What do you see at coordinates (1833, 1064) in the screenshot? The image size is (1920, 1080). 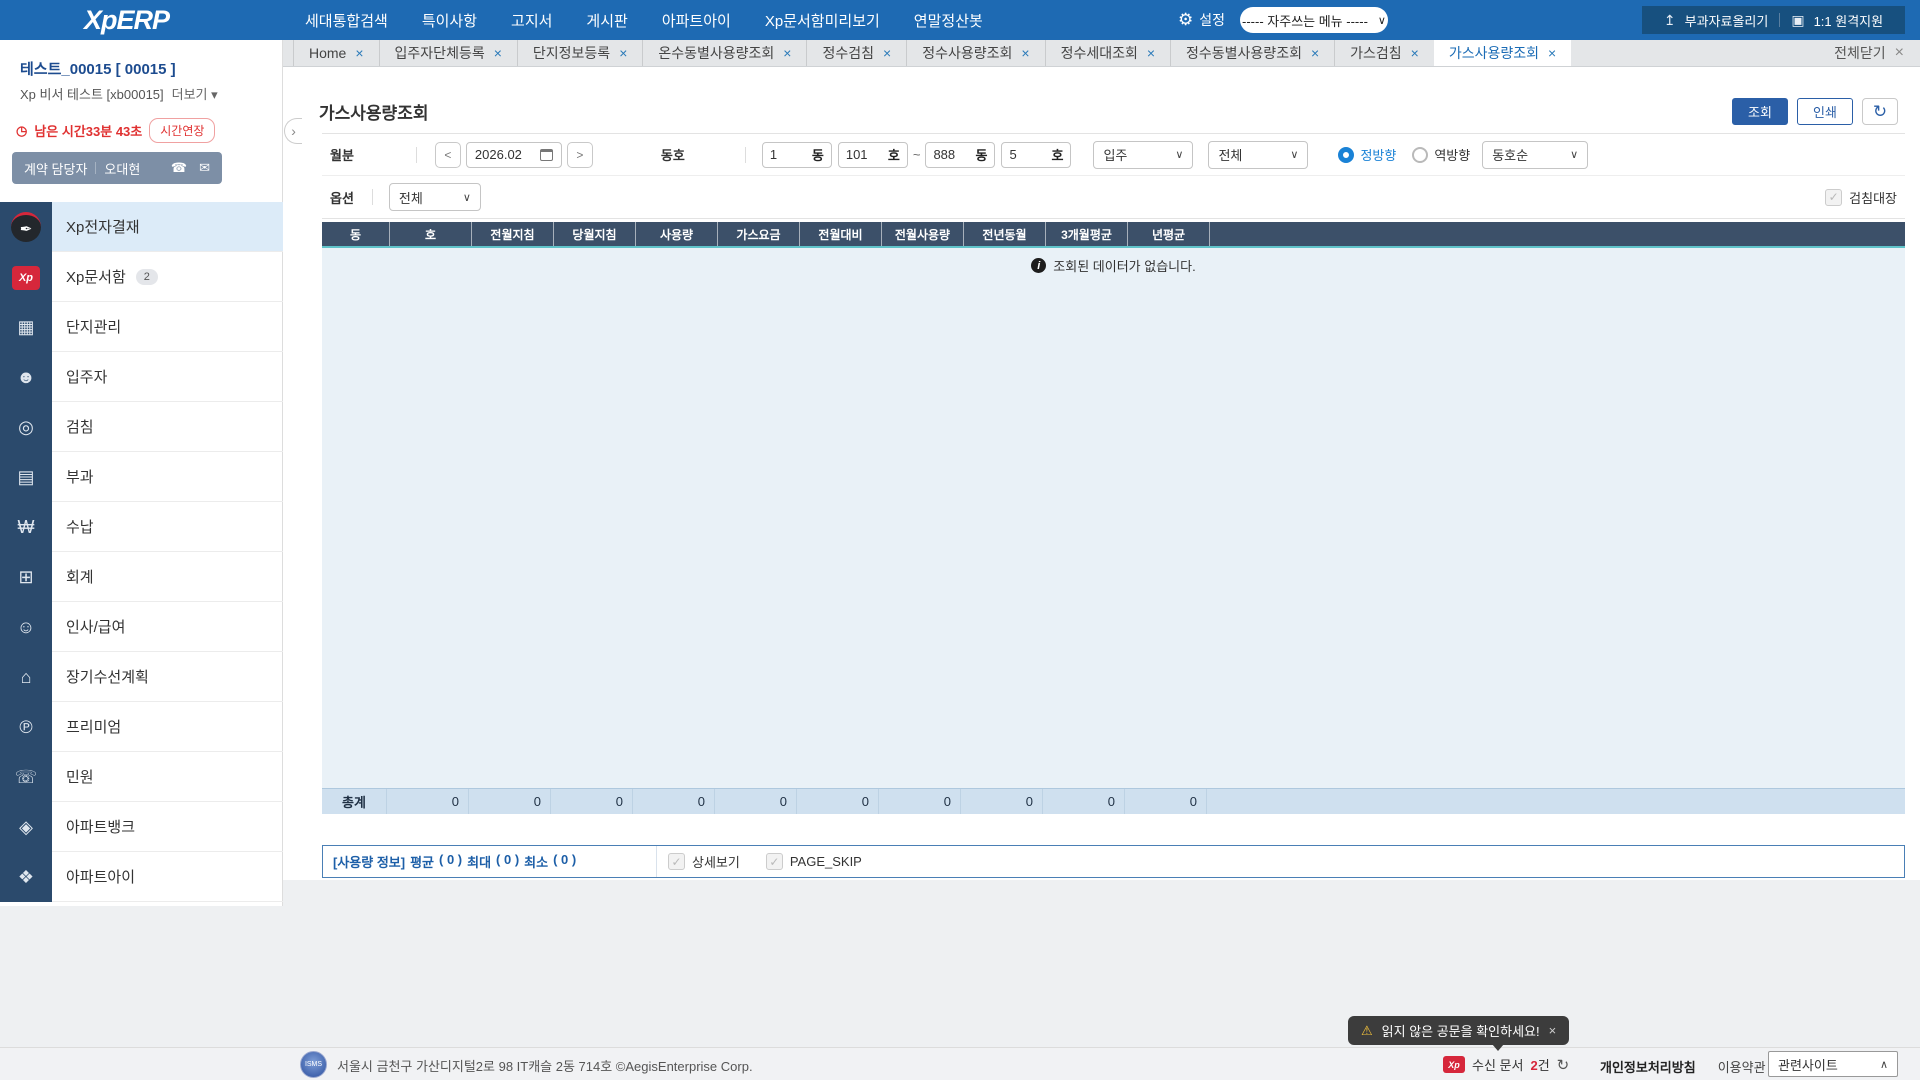 I see `related-sites-dropdown: 관련사이트 ∧` at bounding box center [1833, 1064].